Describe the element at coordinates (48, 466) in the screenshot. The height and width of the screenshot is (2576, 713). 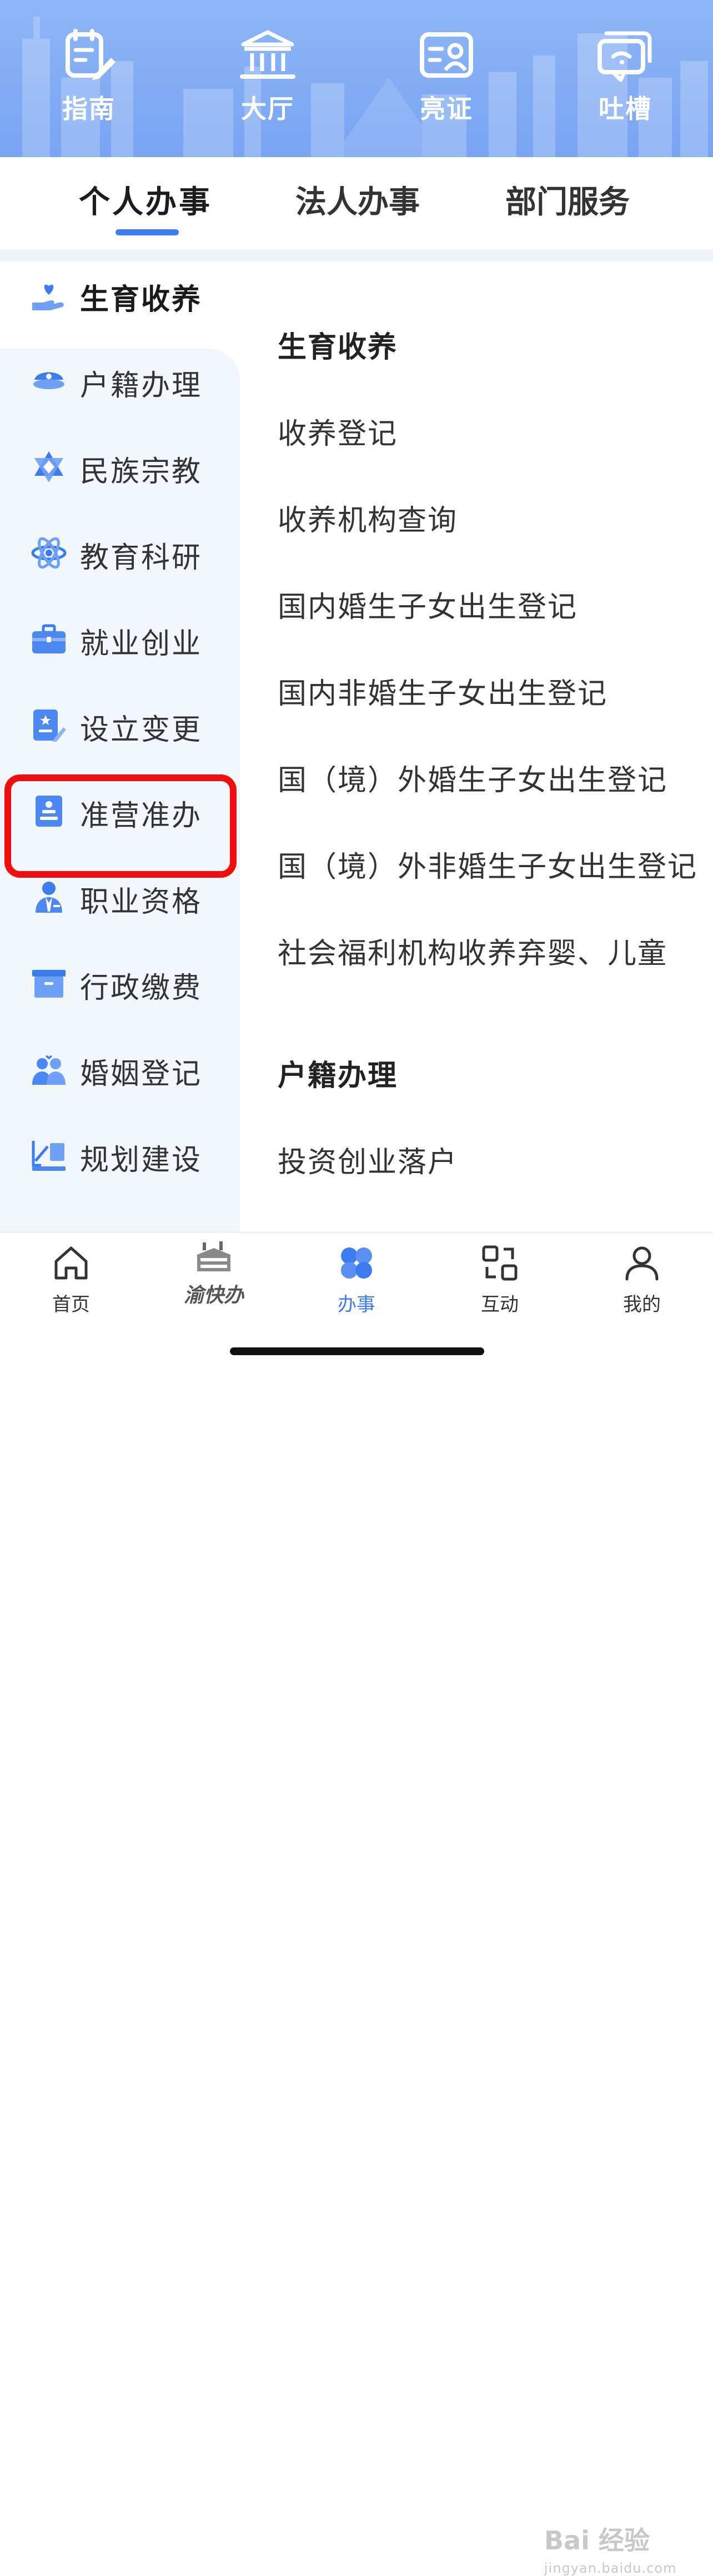
I see `star-of-david-icon` at that location.